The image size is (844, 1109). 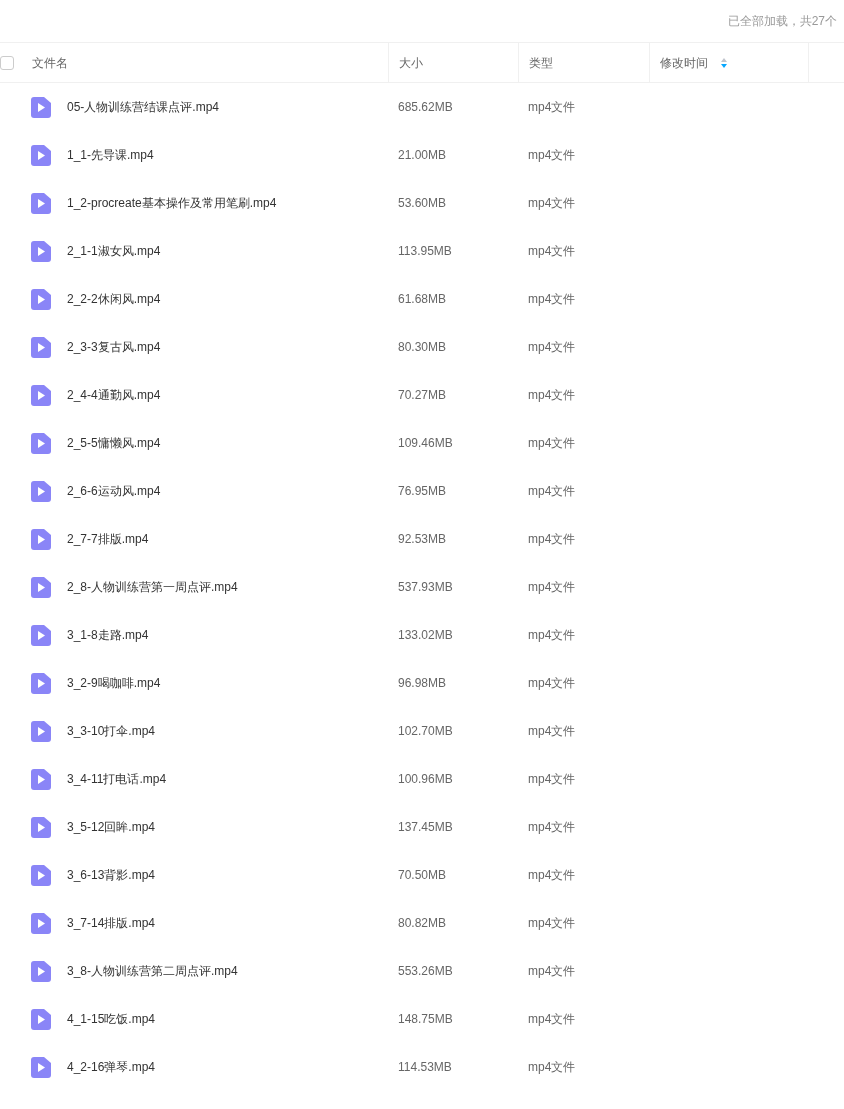 What do you see at coordinates (422, 347) in the screenshot?
I see `file-size: 80.30MB` at bounding box center [422, 347].